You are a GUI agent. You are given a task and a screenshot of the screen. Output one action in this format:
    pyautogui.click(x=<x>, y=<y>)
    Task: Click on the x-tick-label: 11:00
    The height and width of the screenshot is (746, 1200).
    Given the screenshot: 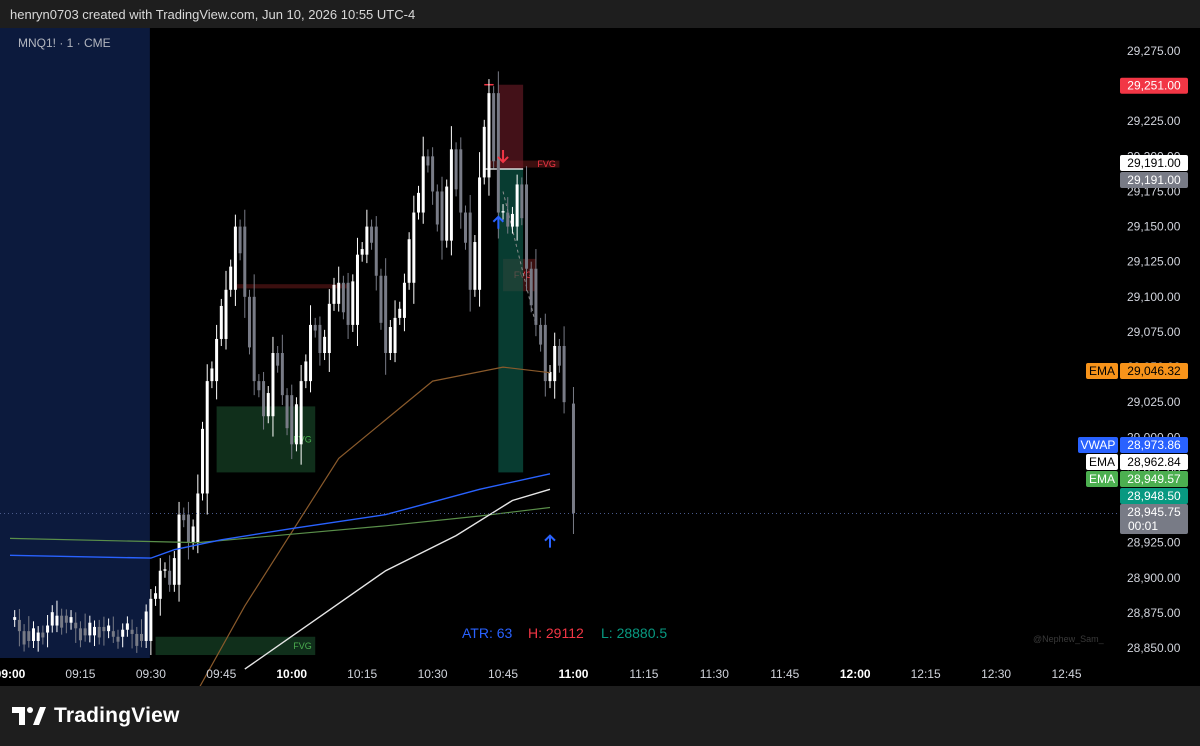 What is the action you would take?
    pyautogui.click(x=573, y=674)
    